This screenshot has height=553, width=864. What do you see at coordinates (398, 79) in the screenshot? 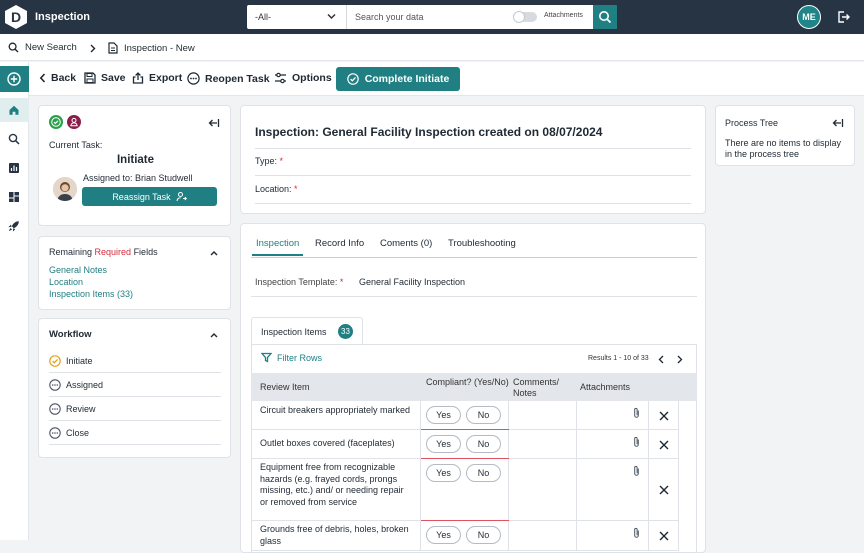
I see `complete-initiate-button: Complete Initiate` at bounding box center [398, 79].